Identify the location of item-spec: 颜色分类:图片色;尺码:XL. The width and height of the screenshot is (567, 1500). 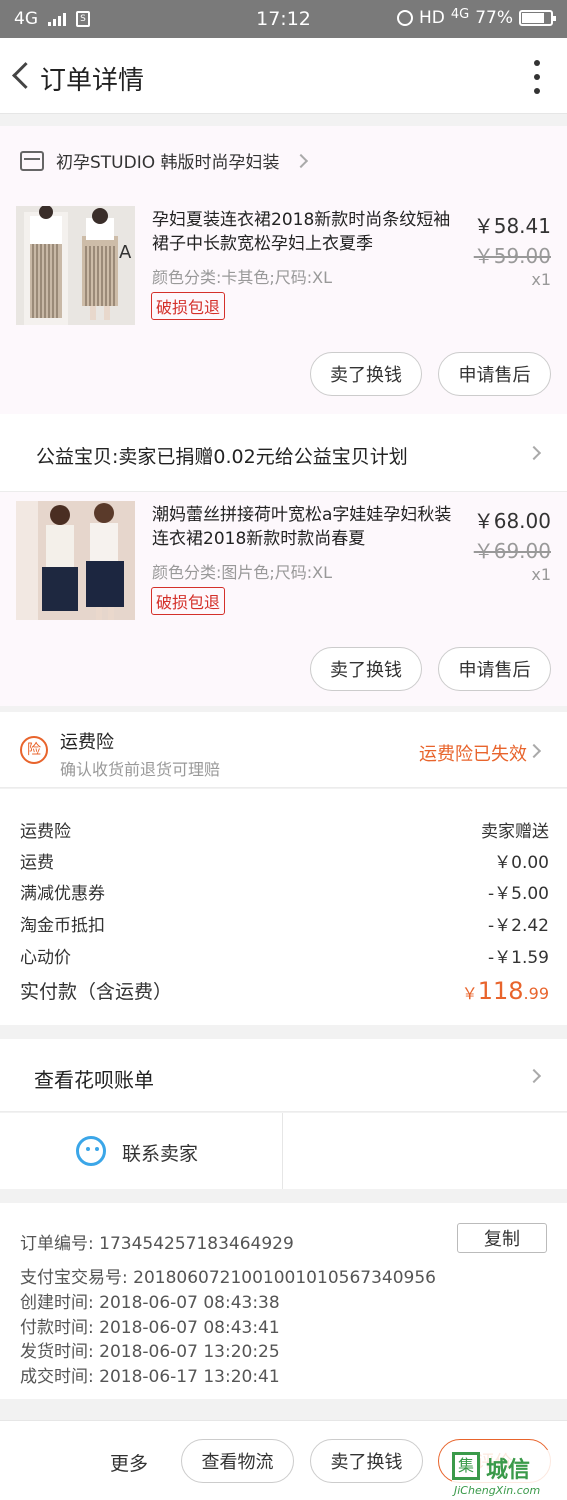
(242, 572).